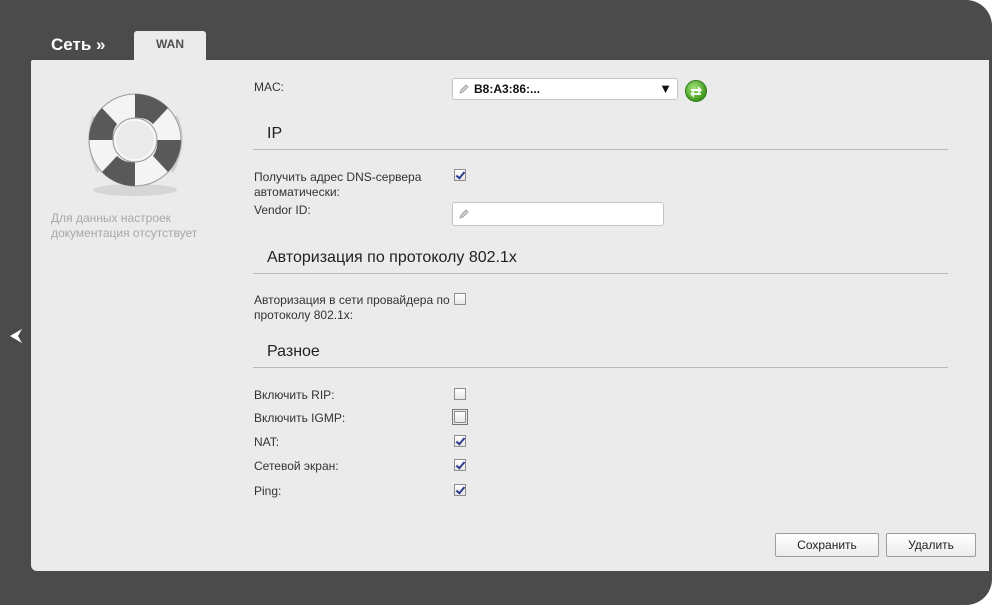 The width and height of the screenshot is (992, 605). Describe the element at coordinates (267, 442) in the screenshot. I see `nat-label: NAT:` at that location.